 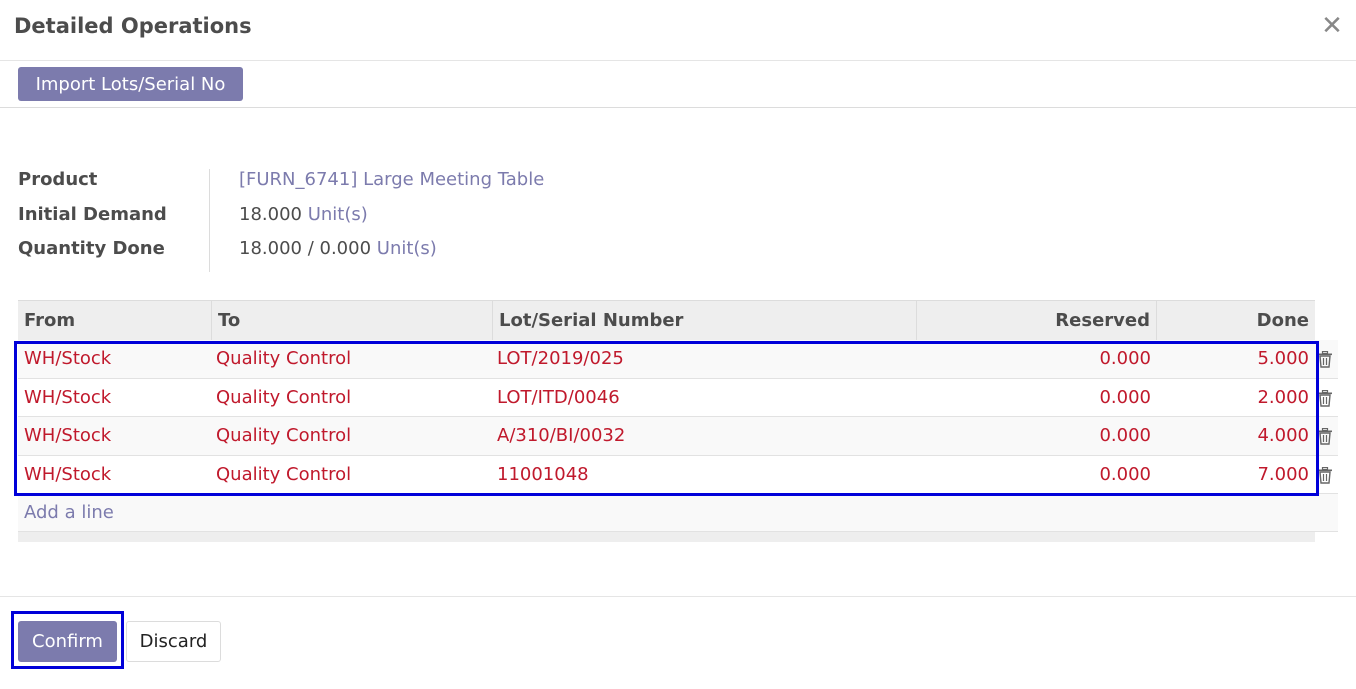 What do you see at coordinates (305, 248) in the screenshot?
I see `quantity-done-qty: 18.000 / 0.000` at bounding box center [305, 248].